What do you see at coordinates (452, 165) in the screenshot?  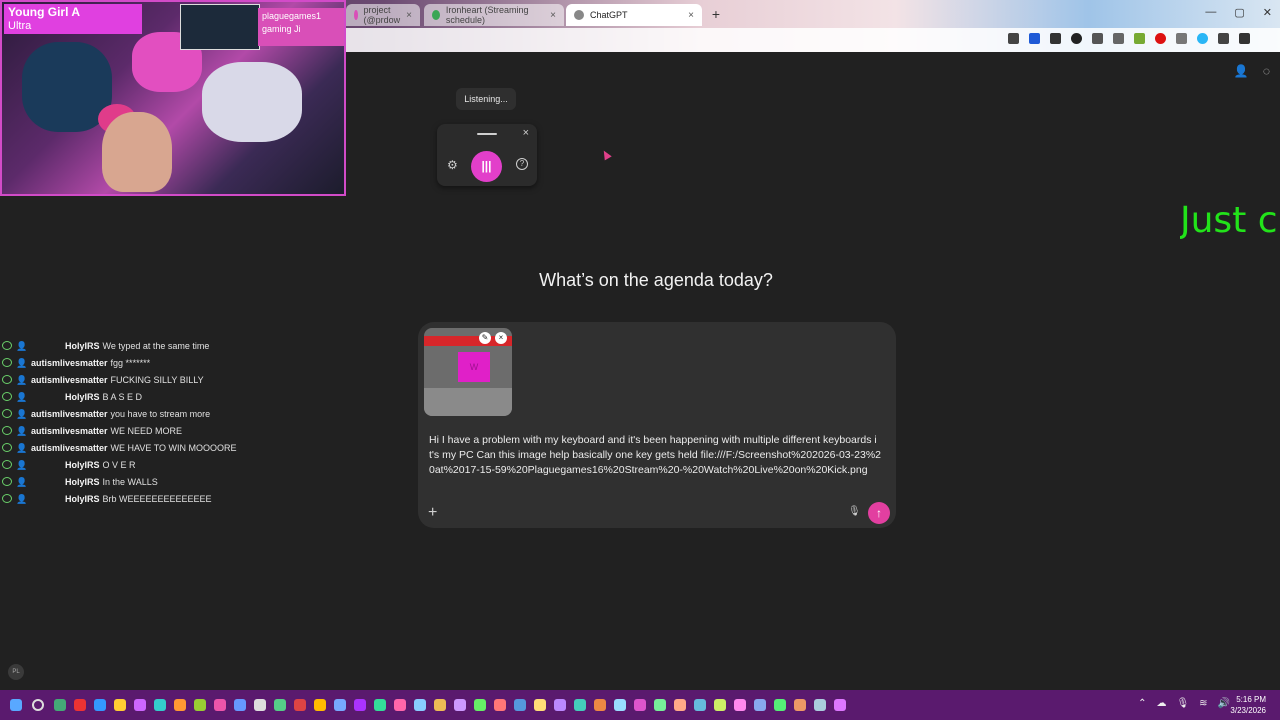 I see `gear-icon: ⚙` at bounding box center [452, 165].